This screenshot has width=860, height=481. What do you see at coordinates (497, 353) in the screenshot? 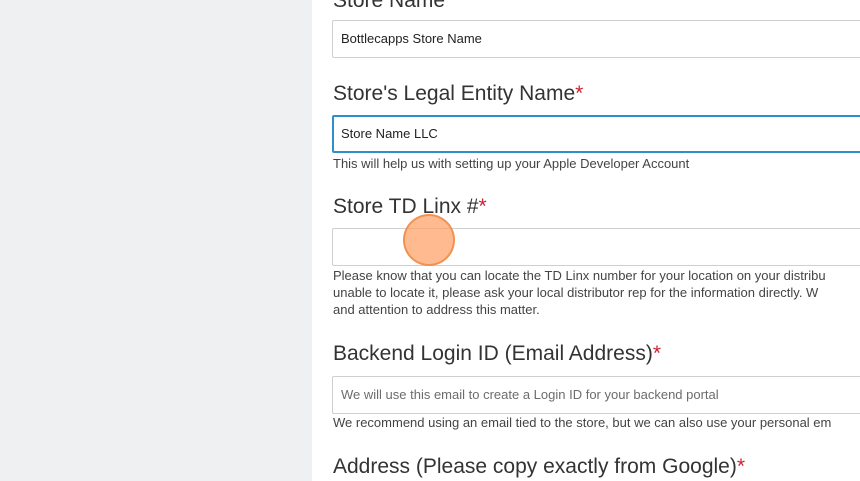
I see `backend-login-label: Backend Login ID (Email Address)*` at bounding box center [497, 353].